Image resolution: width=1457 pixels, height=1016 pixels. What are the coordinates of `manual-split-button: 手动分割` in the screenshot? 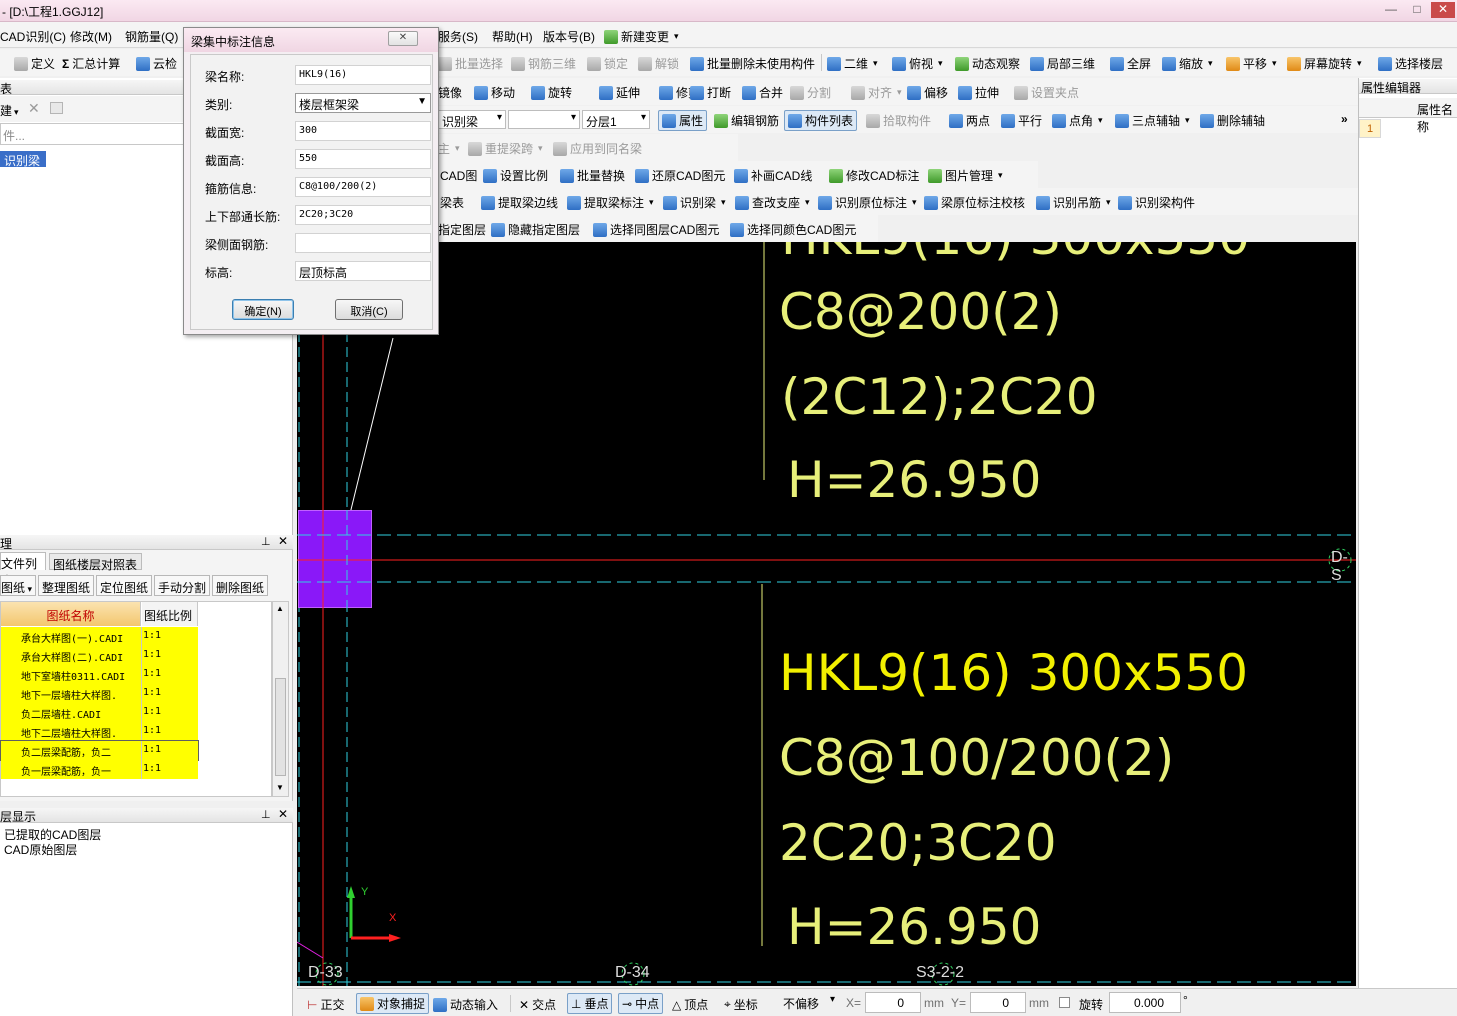 It's located at (182, 585).